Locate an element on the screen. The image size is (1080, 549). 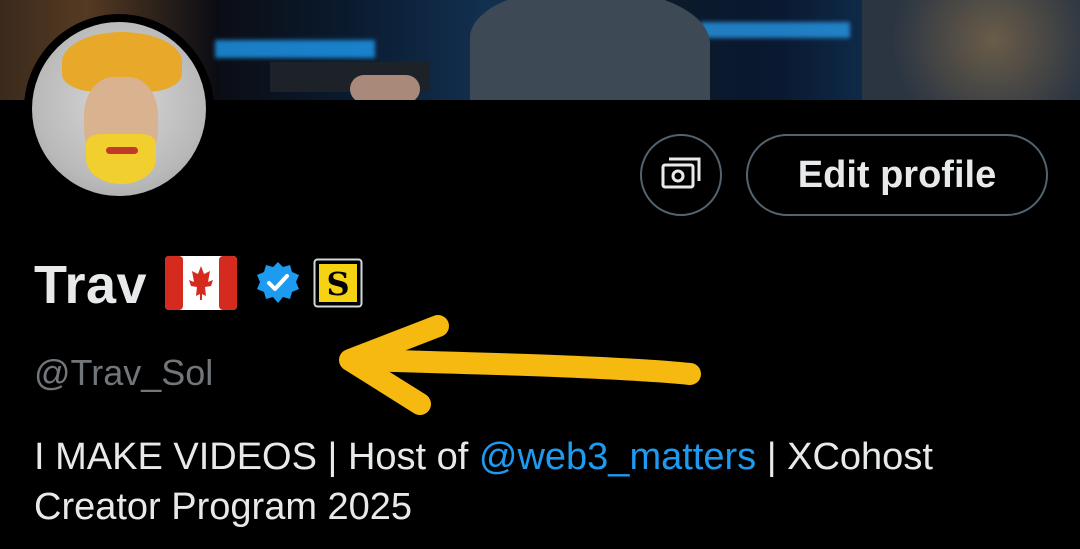
bio-text: I MAKE VIDEOS | Host of is located at coordinates (256, 457).